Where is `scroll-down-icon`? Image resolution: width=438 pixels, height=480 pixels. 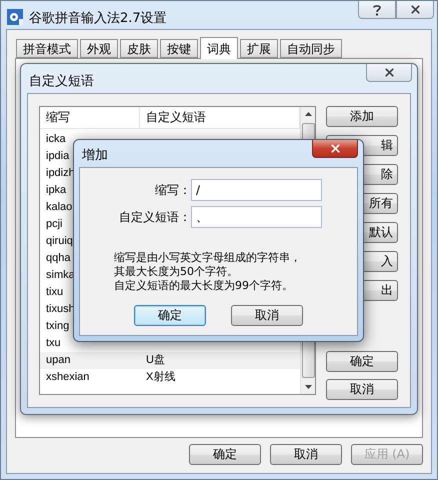
scroll-down-icon is located at coordinates (308, 387).